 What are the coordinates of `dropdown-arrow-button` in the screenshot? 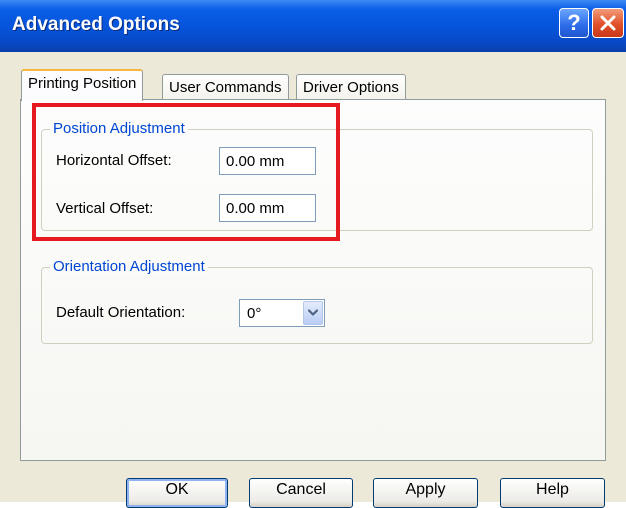 It's located at (313, 313).